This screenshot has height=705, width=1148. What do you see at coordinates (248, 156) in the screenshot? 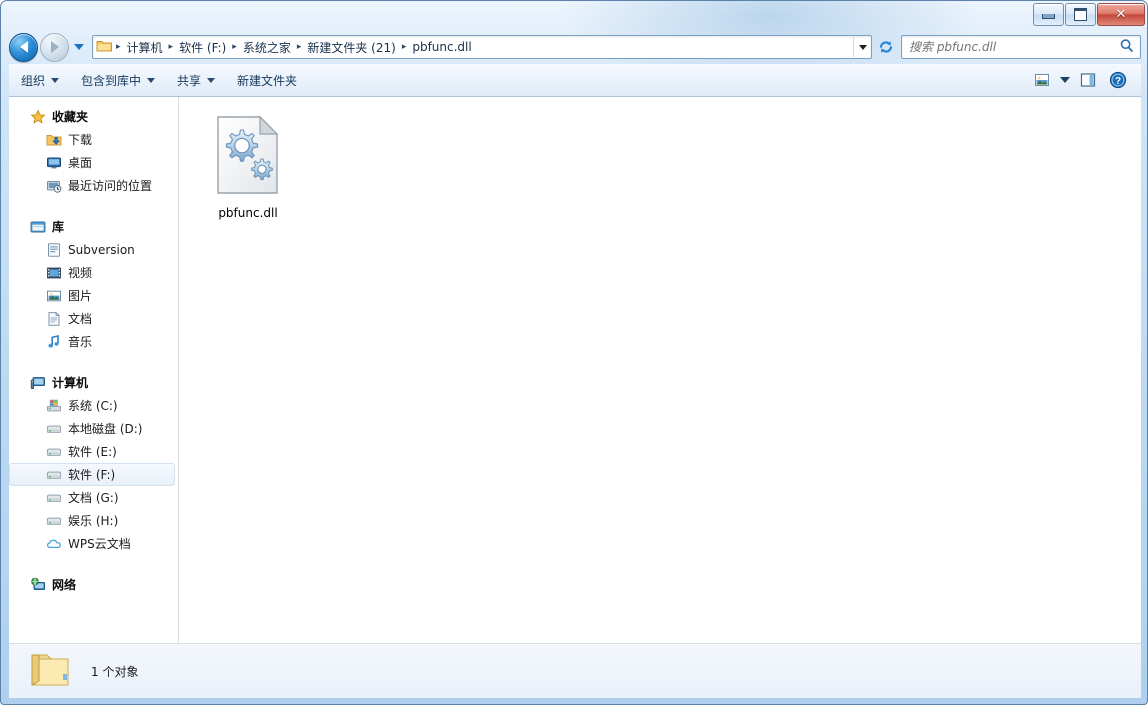
I see `dll-gear-icon` at bounding box center [248, 156].